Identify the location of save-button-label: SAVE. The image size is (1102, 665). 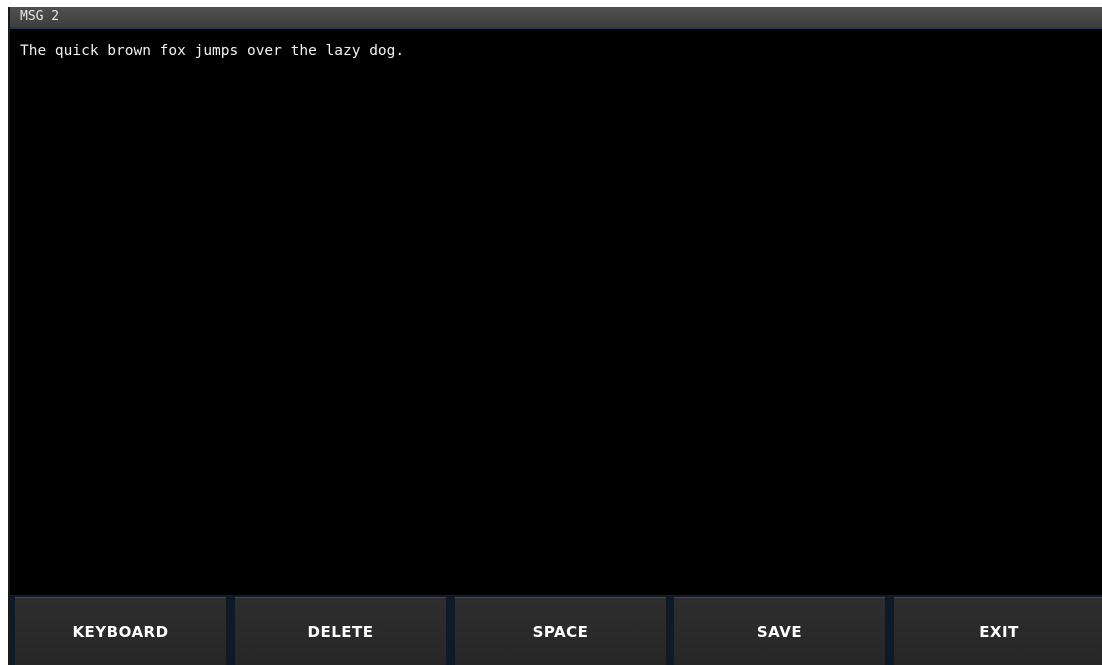
(779, 631).